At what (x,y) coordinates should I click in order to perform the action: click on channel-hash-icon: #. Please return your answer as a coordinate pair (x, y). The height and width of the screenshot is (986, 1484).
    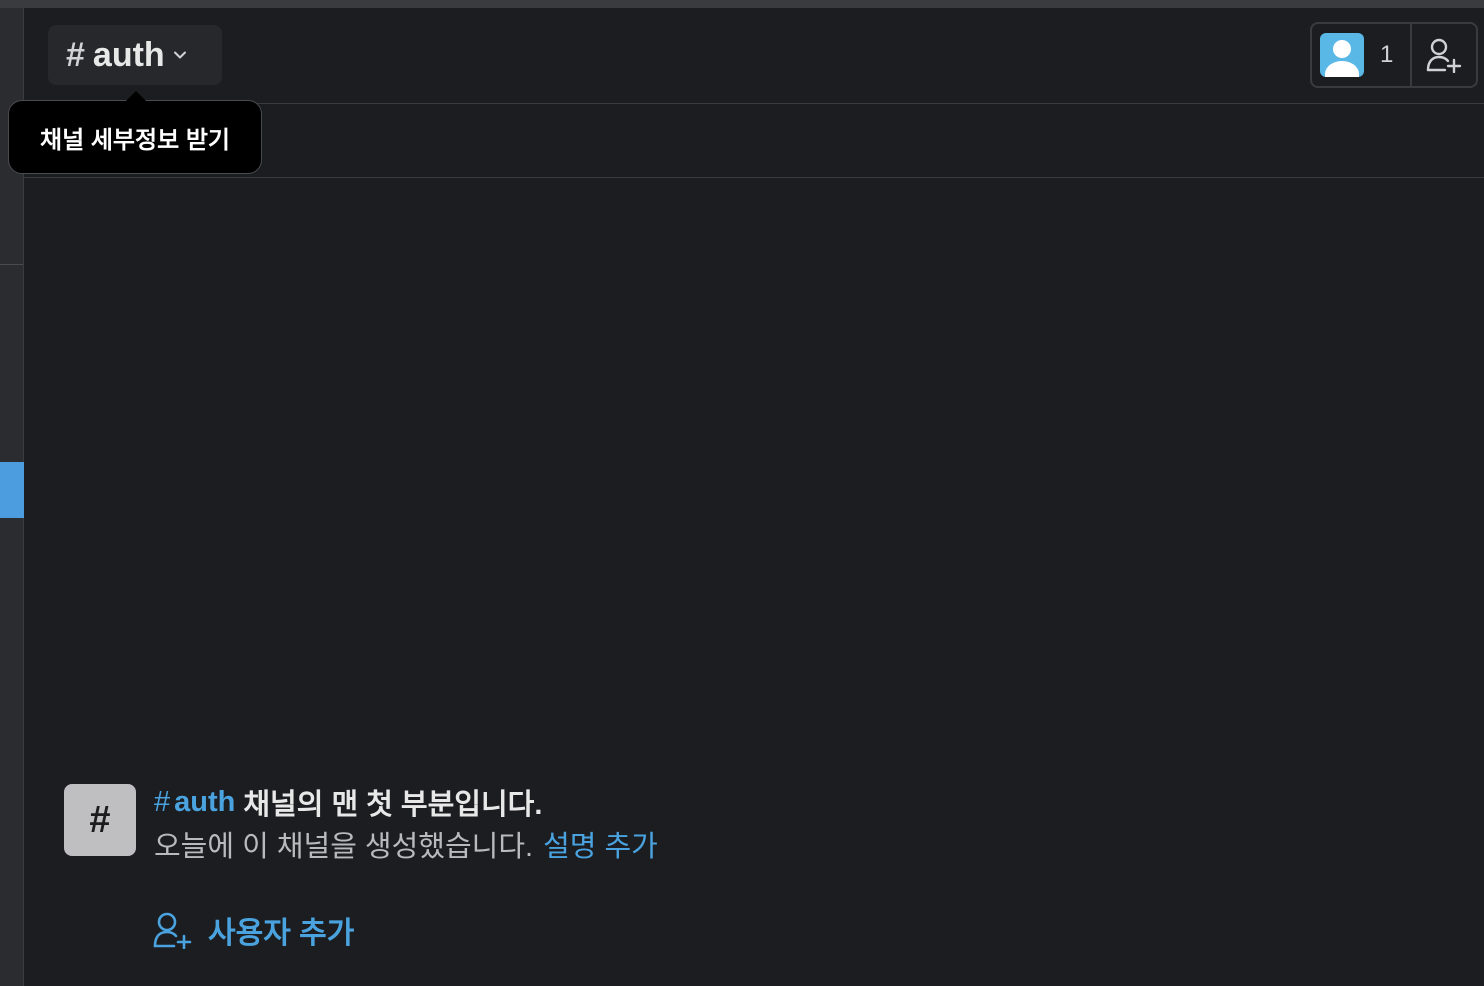
    Looking at the image, I should click on (75, 55).